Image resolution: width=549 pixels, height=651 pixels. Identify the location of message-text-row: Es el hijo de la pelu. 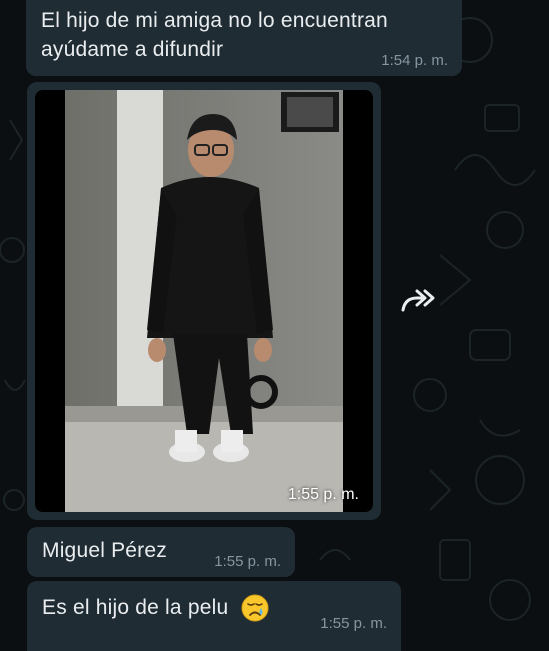
(156, 608).